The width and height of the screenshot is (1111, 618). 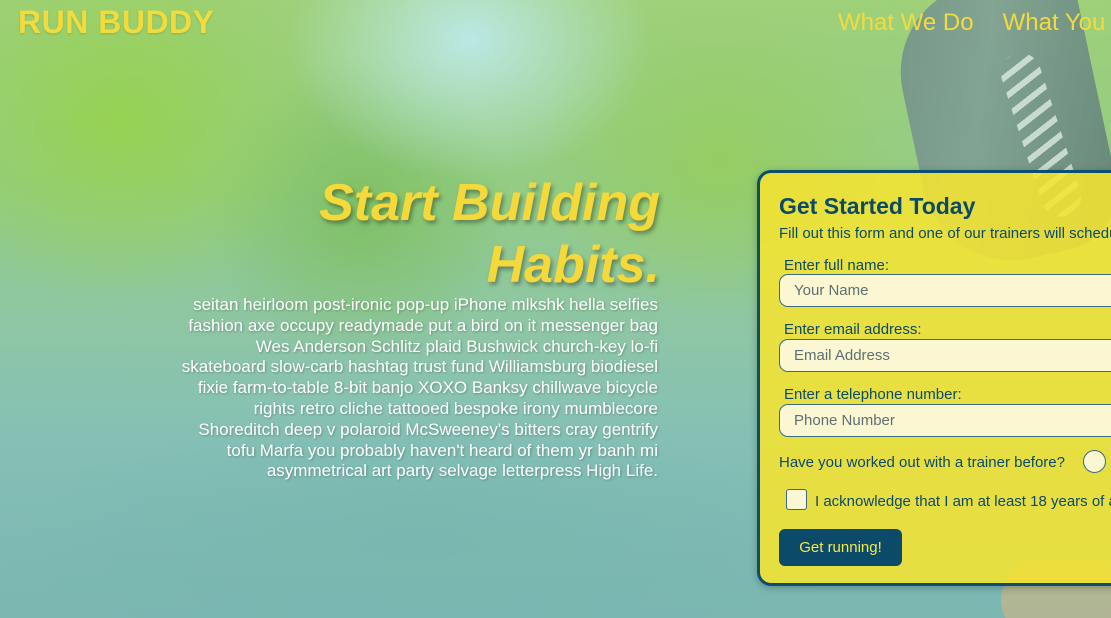 What do you see at coordinates (945, 420) in the screenshot?
I see `phone-input` at bounding box center [945, 420].